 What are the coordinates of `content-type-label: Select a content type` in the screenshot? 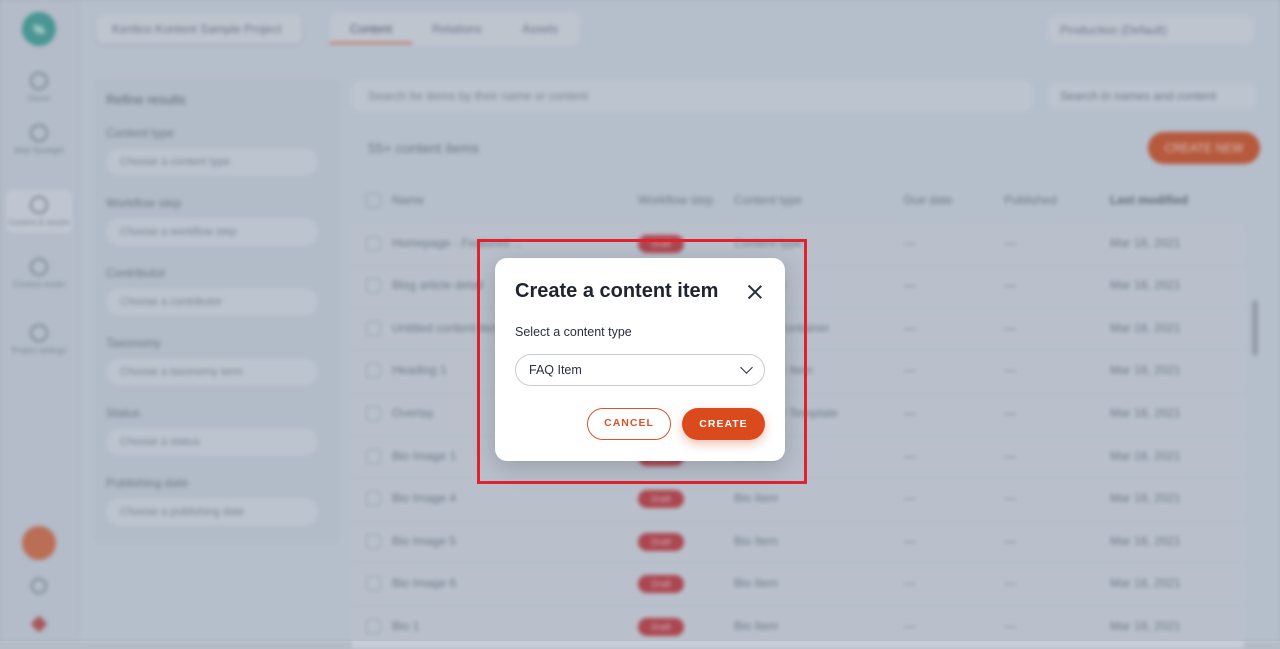 It's located at (573, 332).